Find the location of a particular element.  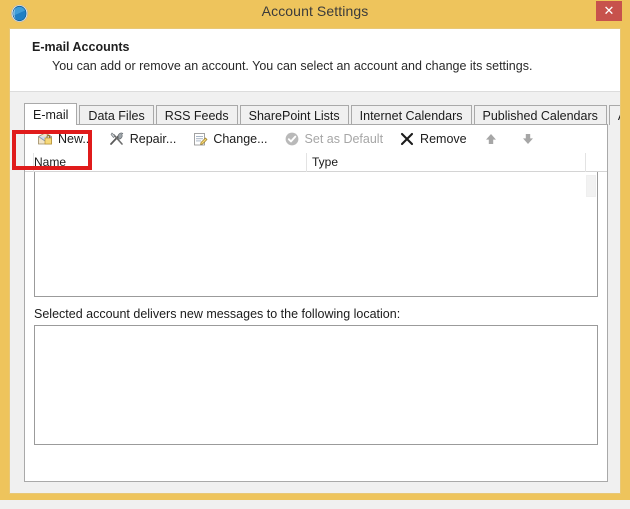

tab-label: Published Calendars is located at coordinates (540, 116).